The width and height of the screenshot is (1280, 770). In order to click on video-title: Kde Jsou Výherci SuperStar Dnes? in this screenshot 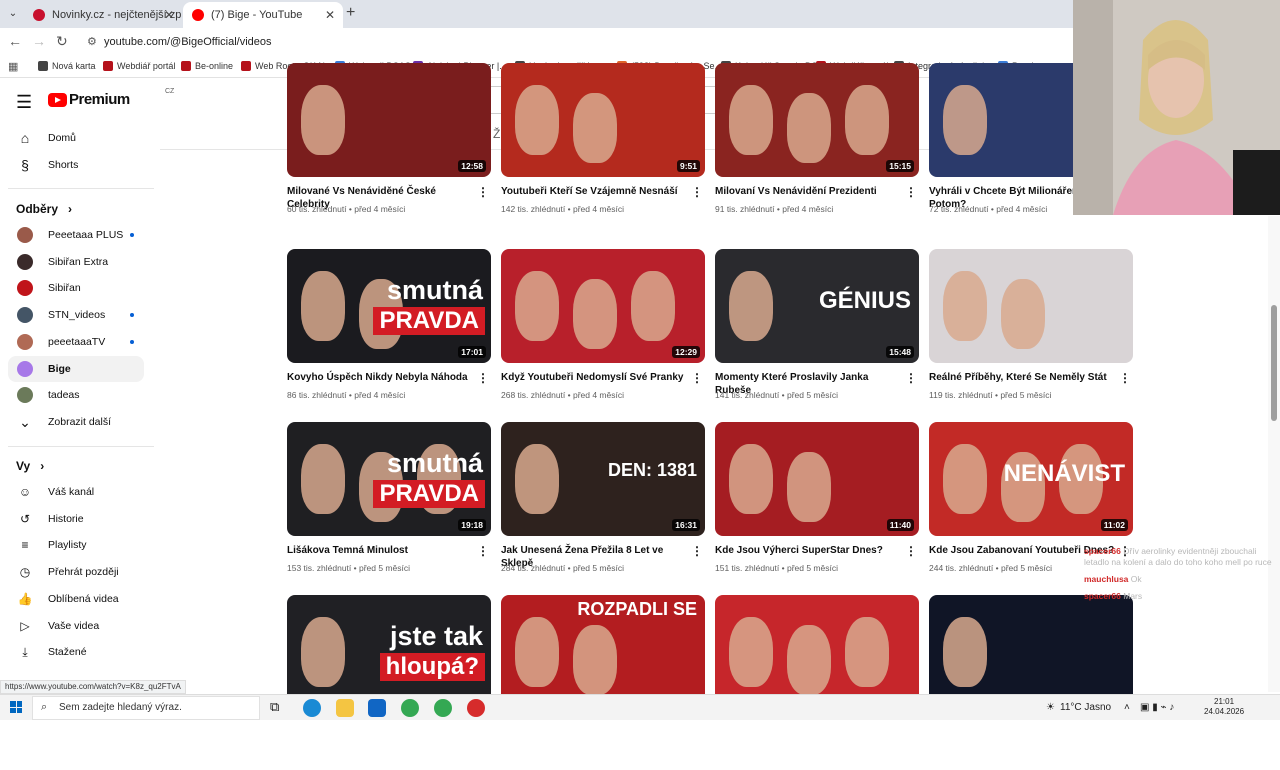, I will do `click(810, 550)`.